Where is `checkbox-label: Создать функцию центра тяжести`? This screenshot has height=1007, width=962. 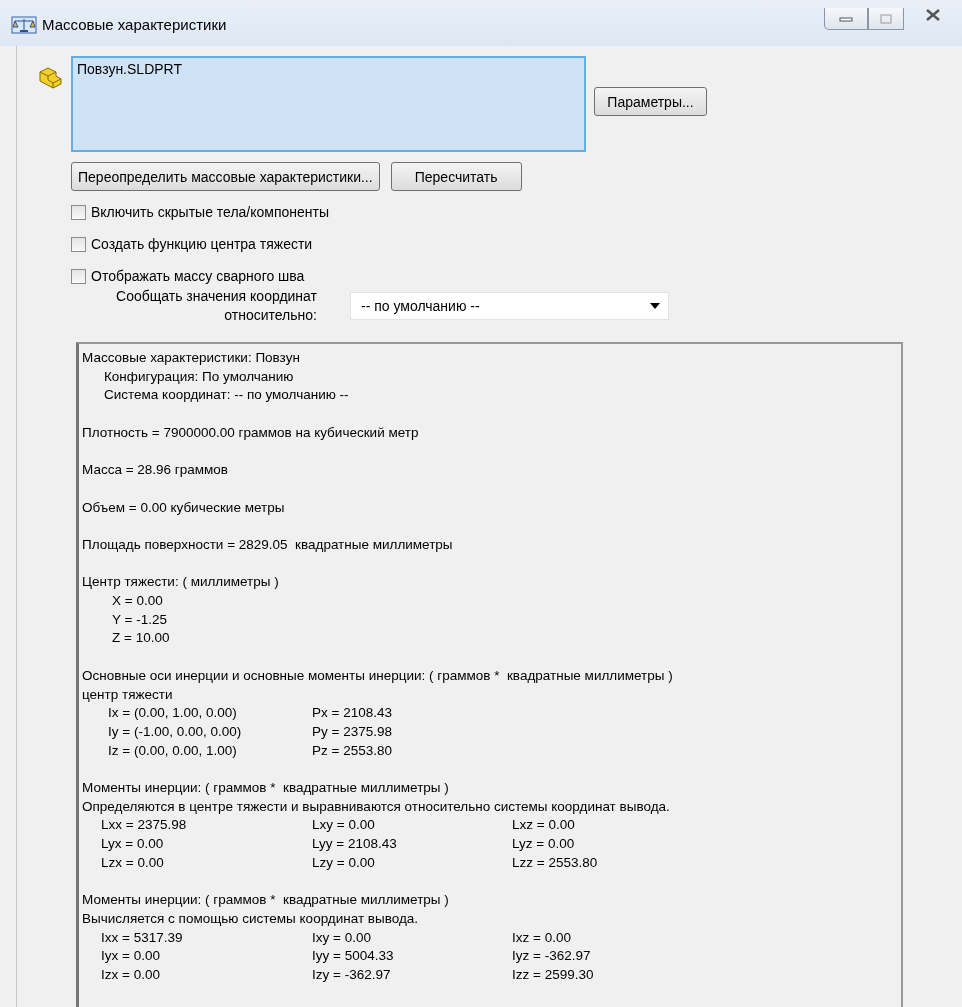
checkbox-label: Создать функцию центра тяжести is located at coordinates (202, 244).